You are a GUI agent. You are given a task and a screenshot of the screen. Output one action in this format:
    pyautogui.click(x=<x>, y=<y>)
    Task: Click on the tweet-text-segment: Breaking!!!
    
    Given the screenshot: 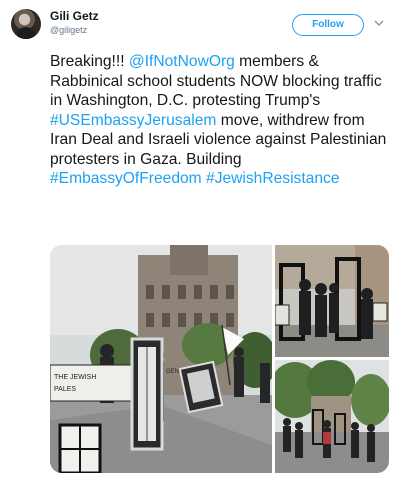 What is the action you would take?
    pyautogui.click(x=89, y=61)
    